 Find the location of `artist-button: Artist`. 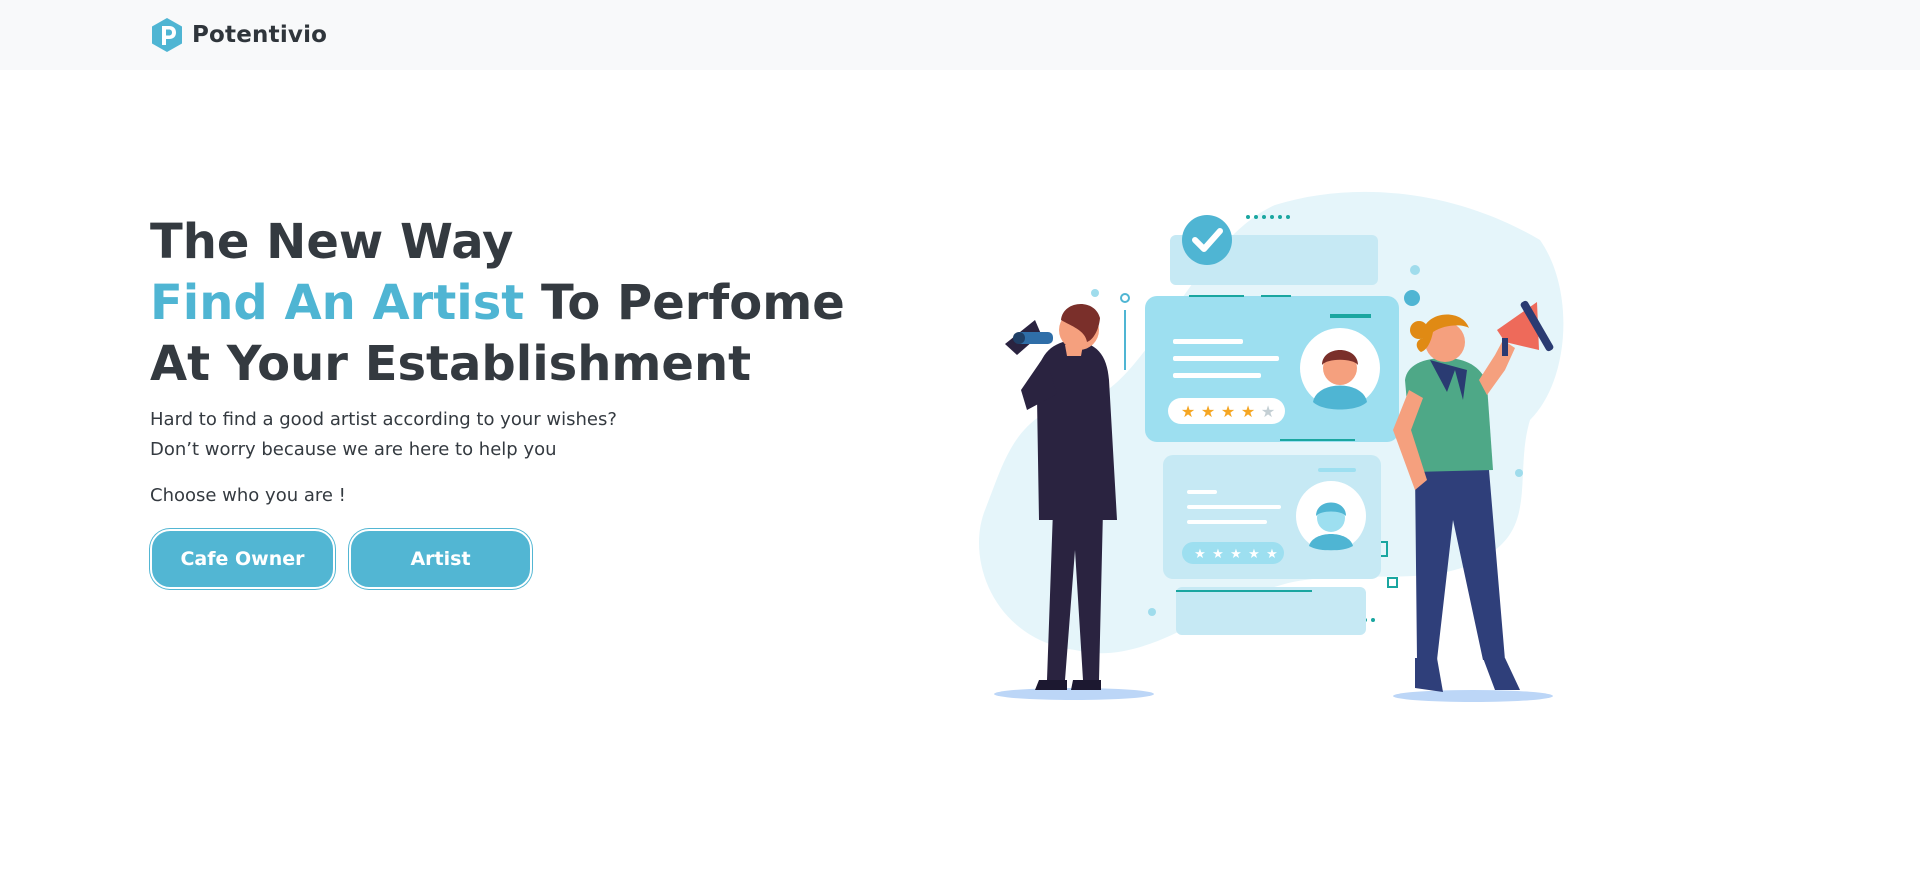

artist-button: Artist is located at coordinates (440, 559).